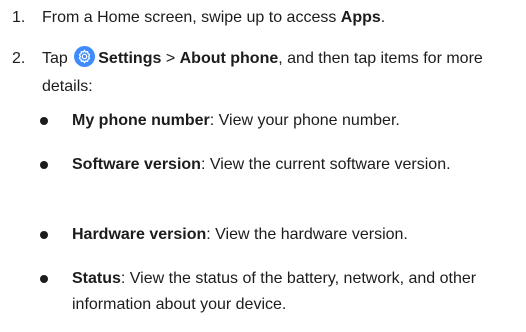 The height and width of the screenshot is (332, 526). Describe the element at coordinates (139, 234) in the screenshot. I see `item-term: Hardware version` at that location.